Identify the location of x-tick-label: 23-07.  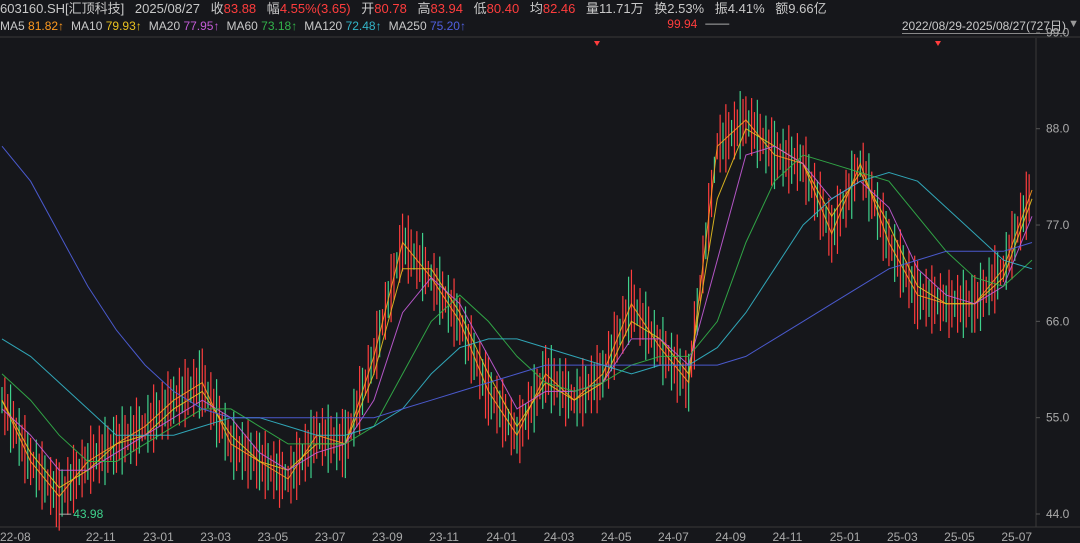
(330, 536).